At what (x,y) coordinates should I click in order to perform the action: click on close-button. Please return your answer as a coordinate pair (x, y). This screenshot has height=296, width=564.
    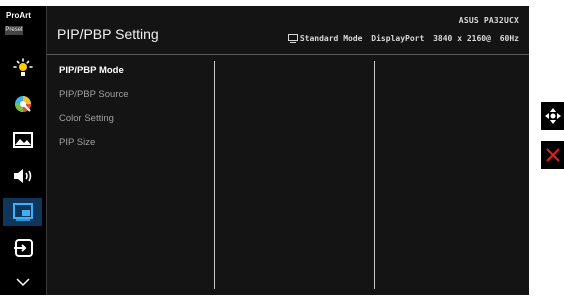
    Looking at the image, I should click on (552, 155).